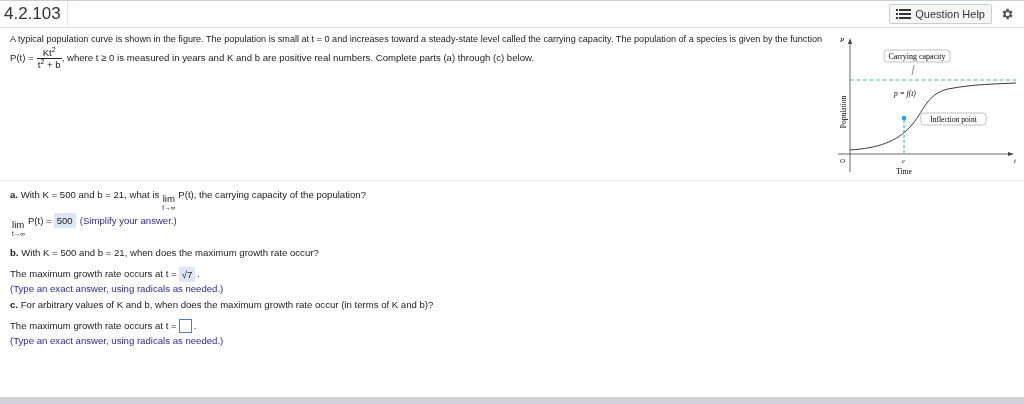 The image size is (1024, 404). I want to click on answer-label: P(t) =, so click(39, 221).